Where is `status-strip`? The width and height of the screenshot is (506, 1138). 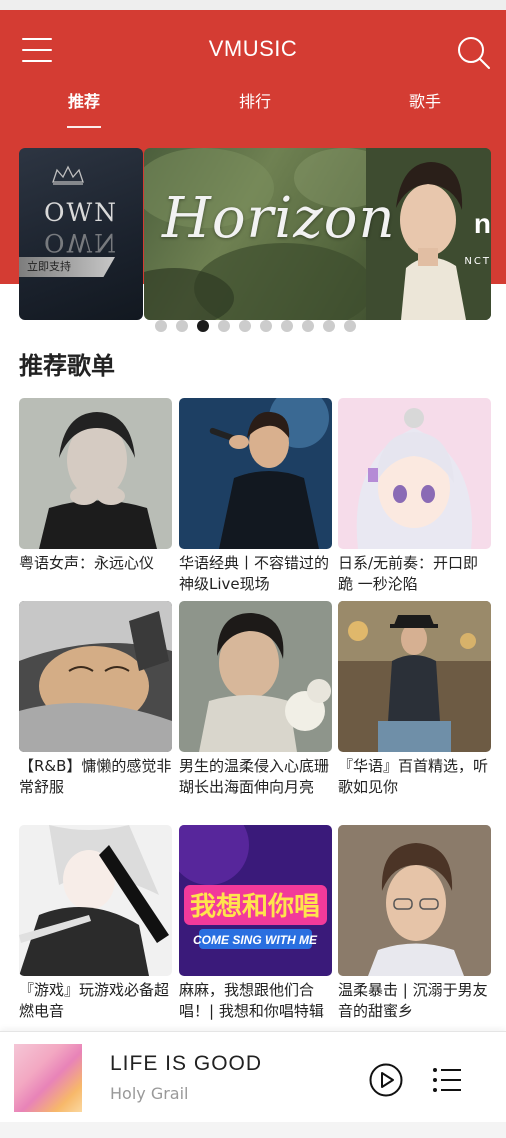
status-strip is located at coordinates (253, 5).